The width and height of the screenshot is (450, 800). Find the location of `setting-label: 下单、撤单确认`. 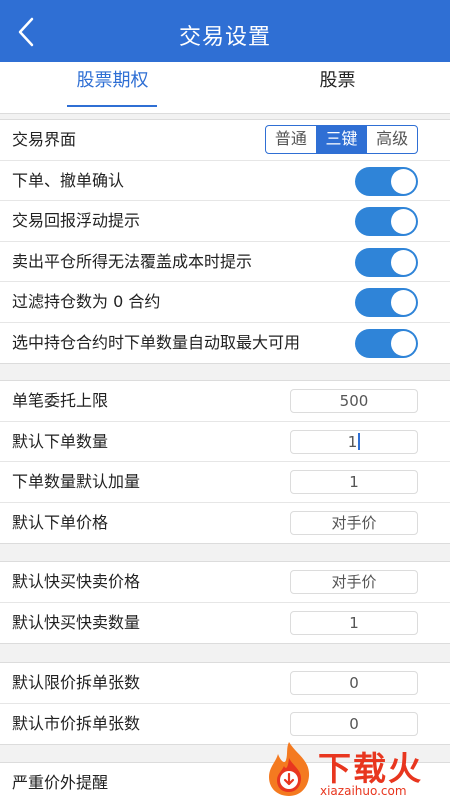

setting-label: 下单、撤单确认 is located at coordinates (68, 180).